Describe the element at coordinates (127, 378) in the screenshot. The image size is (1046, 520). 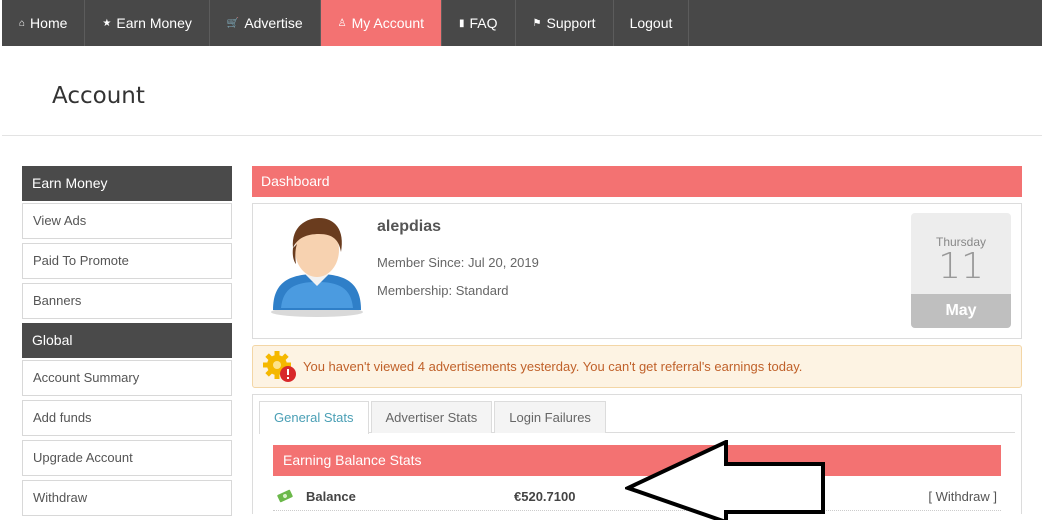
I see `sidebar-item-account-summary: Account Summary` at that location.